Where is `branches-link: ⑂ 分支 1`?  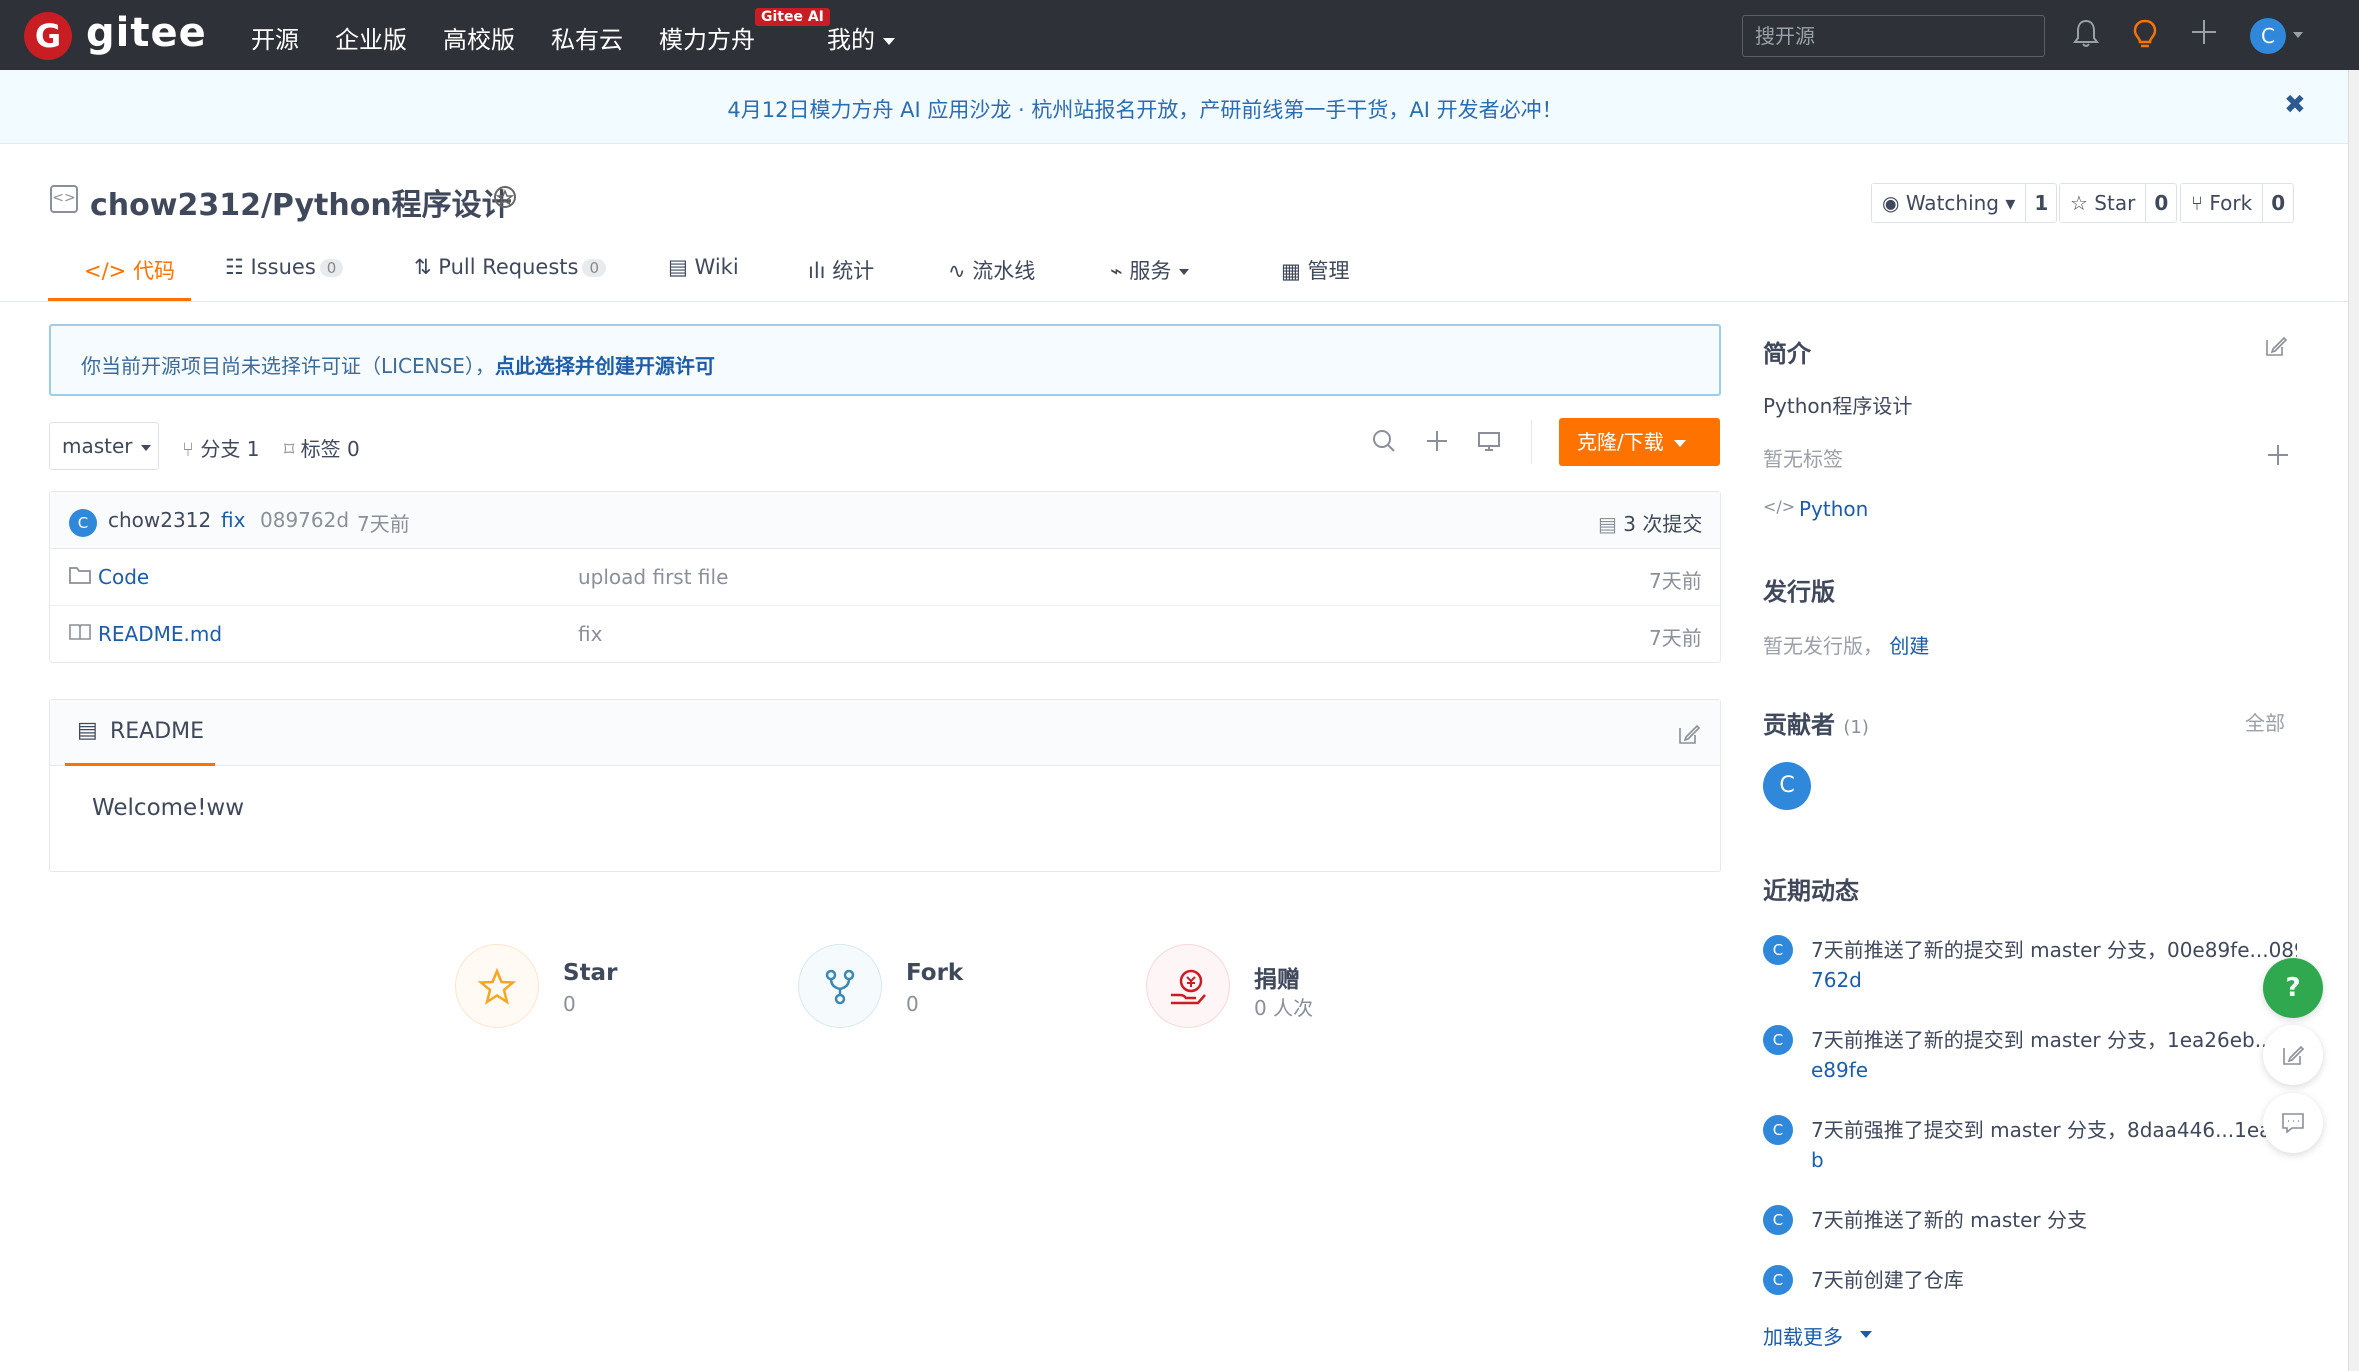
branches-link: ⑂ 分支 1 is located at coordinates (220, 447).